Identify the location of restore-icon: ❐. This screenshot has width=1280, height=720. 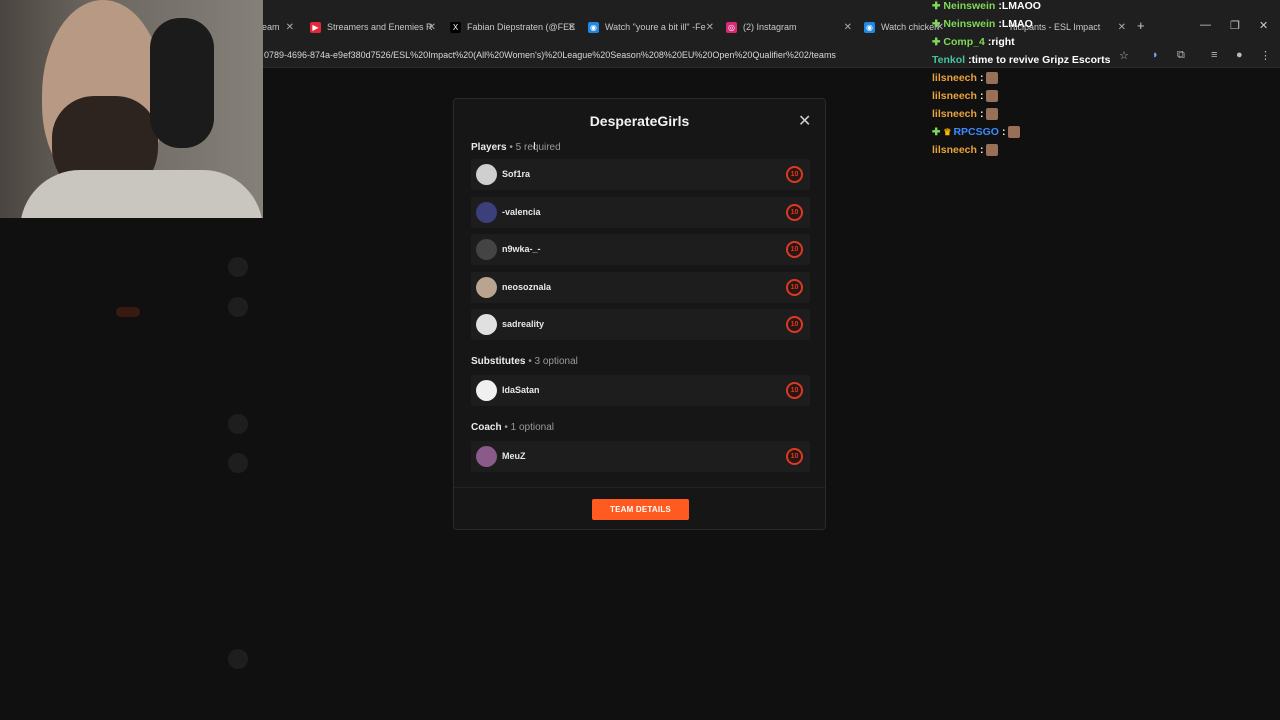
(1235, 25).